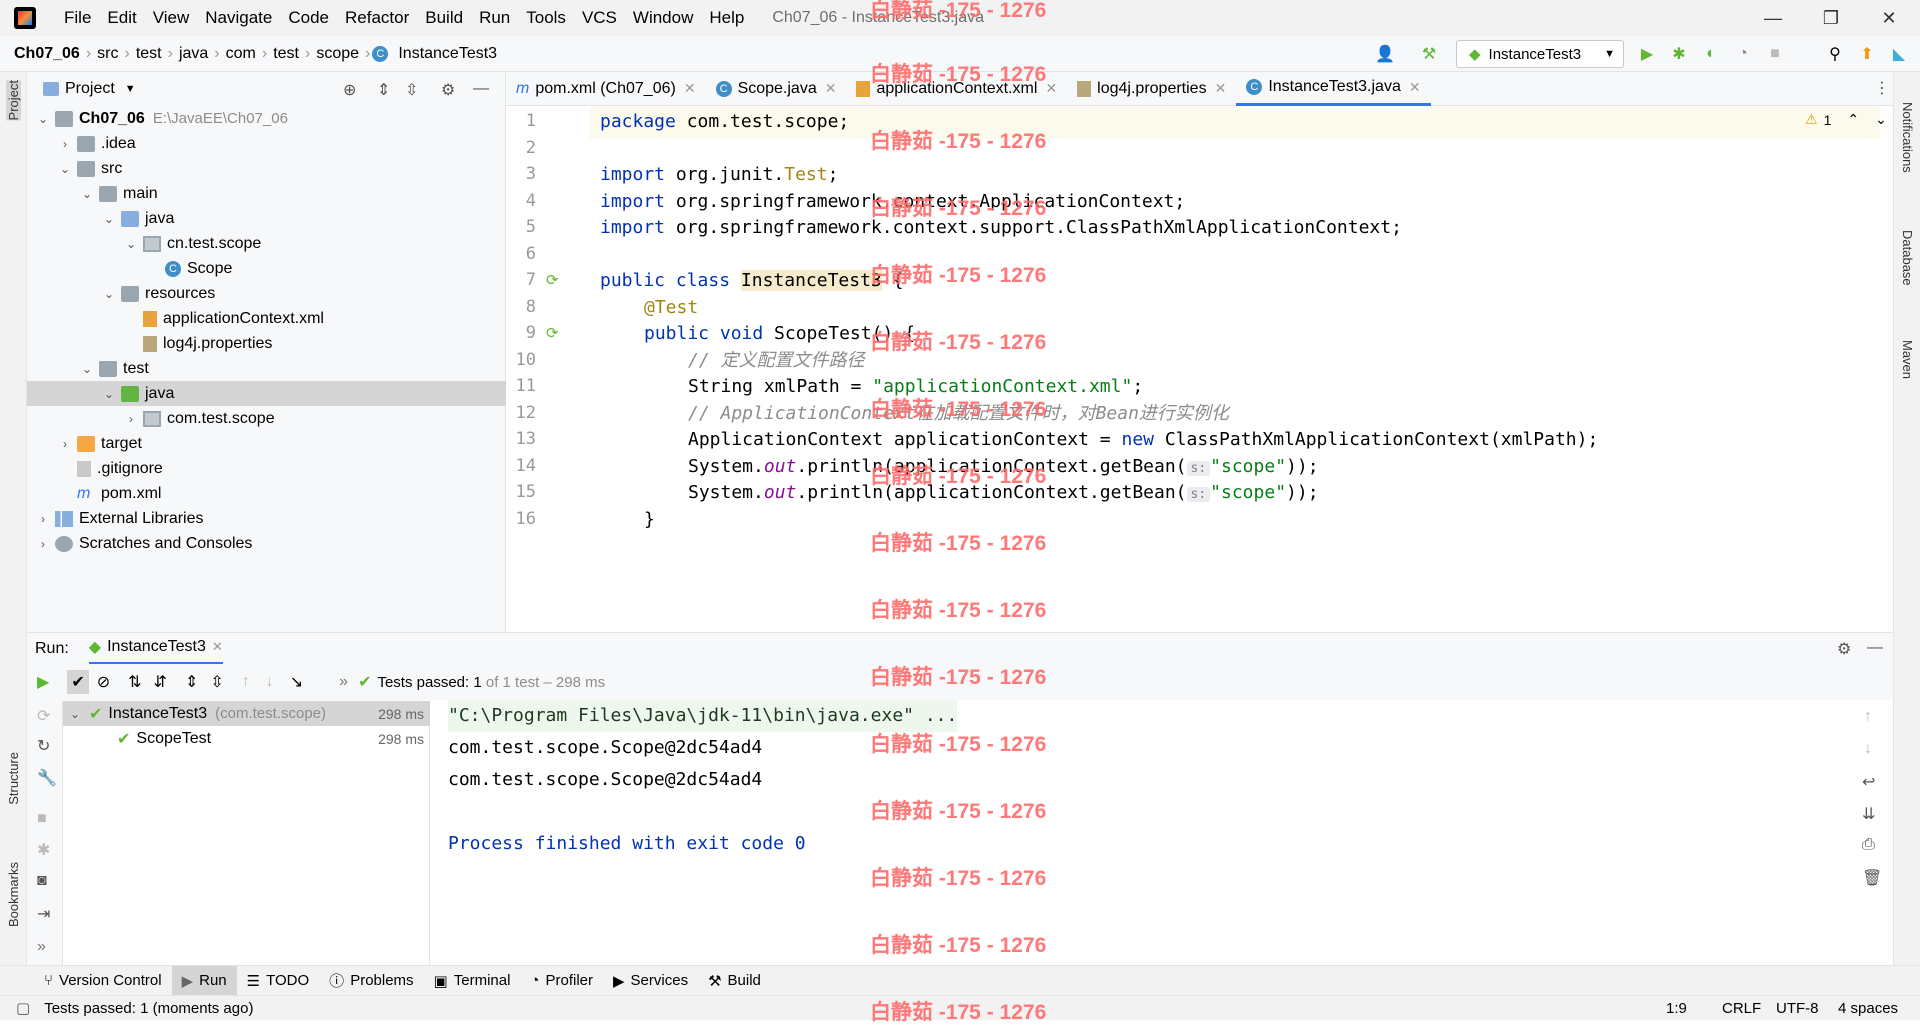  What do you see at coordinates (43, 682) in the screenshot?
I see `rerun-icon: ▶` at bounding box center [43, 682].